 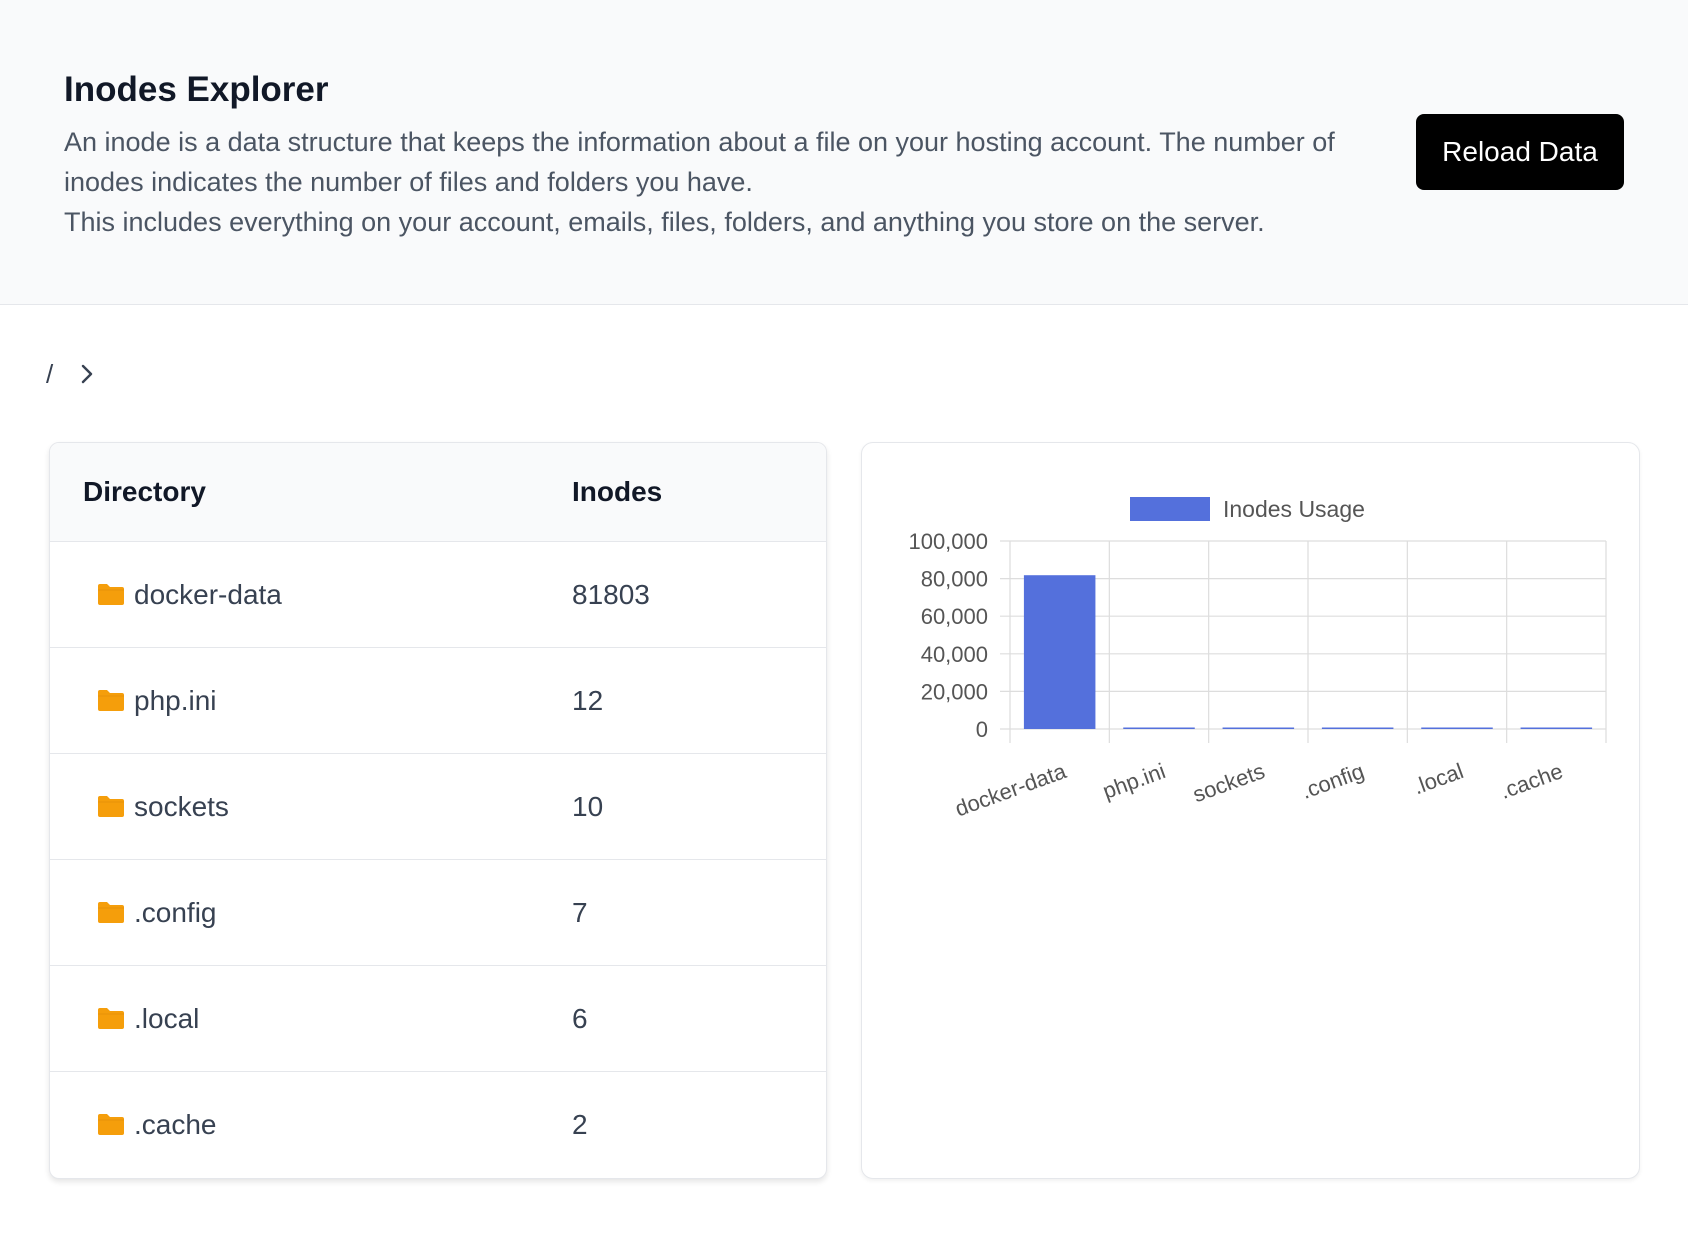 I want to click on breadcrumb: /, so click(x=70, y=374).